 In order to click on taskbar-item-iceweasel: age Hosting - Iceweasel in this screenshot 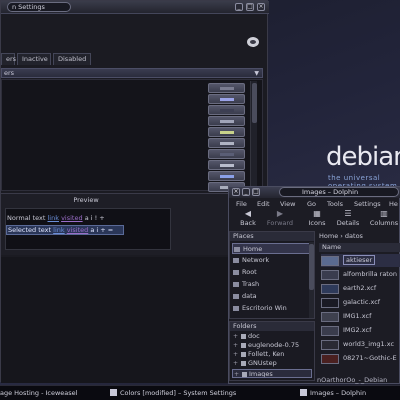, I will do `click(52, 393)`.